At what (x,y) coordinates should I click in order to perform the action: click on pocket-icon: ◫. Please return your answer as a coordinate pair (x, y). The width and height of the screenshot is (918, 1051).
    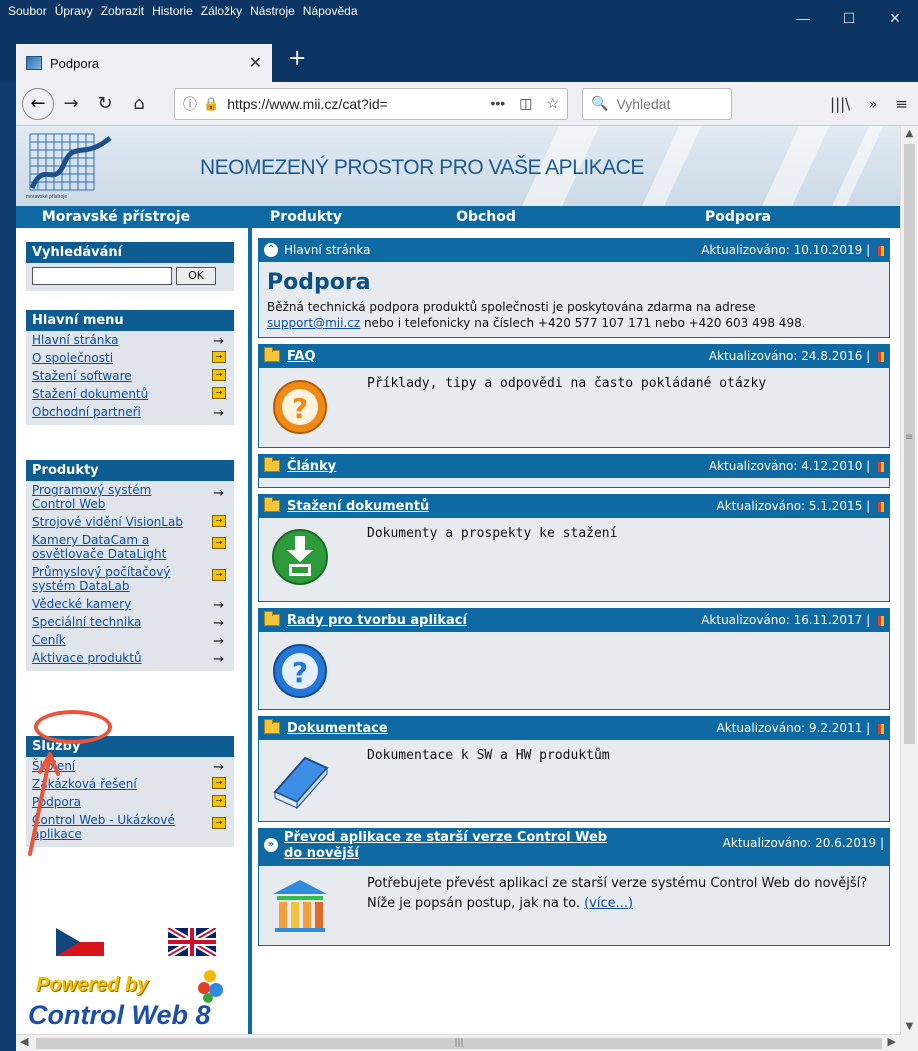
    Looking at the image, I should click on (525, 103).